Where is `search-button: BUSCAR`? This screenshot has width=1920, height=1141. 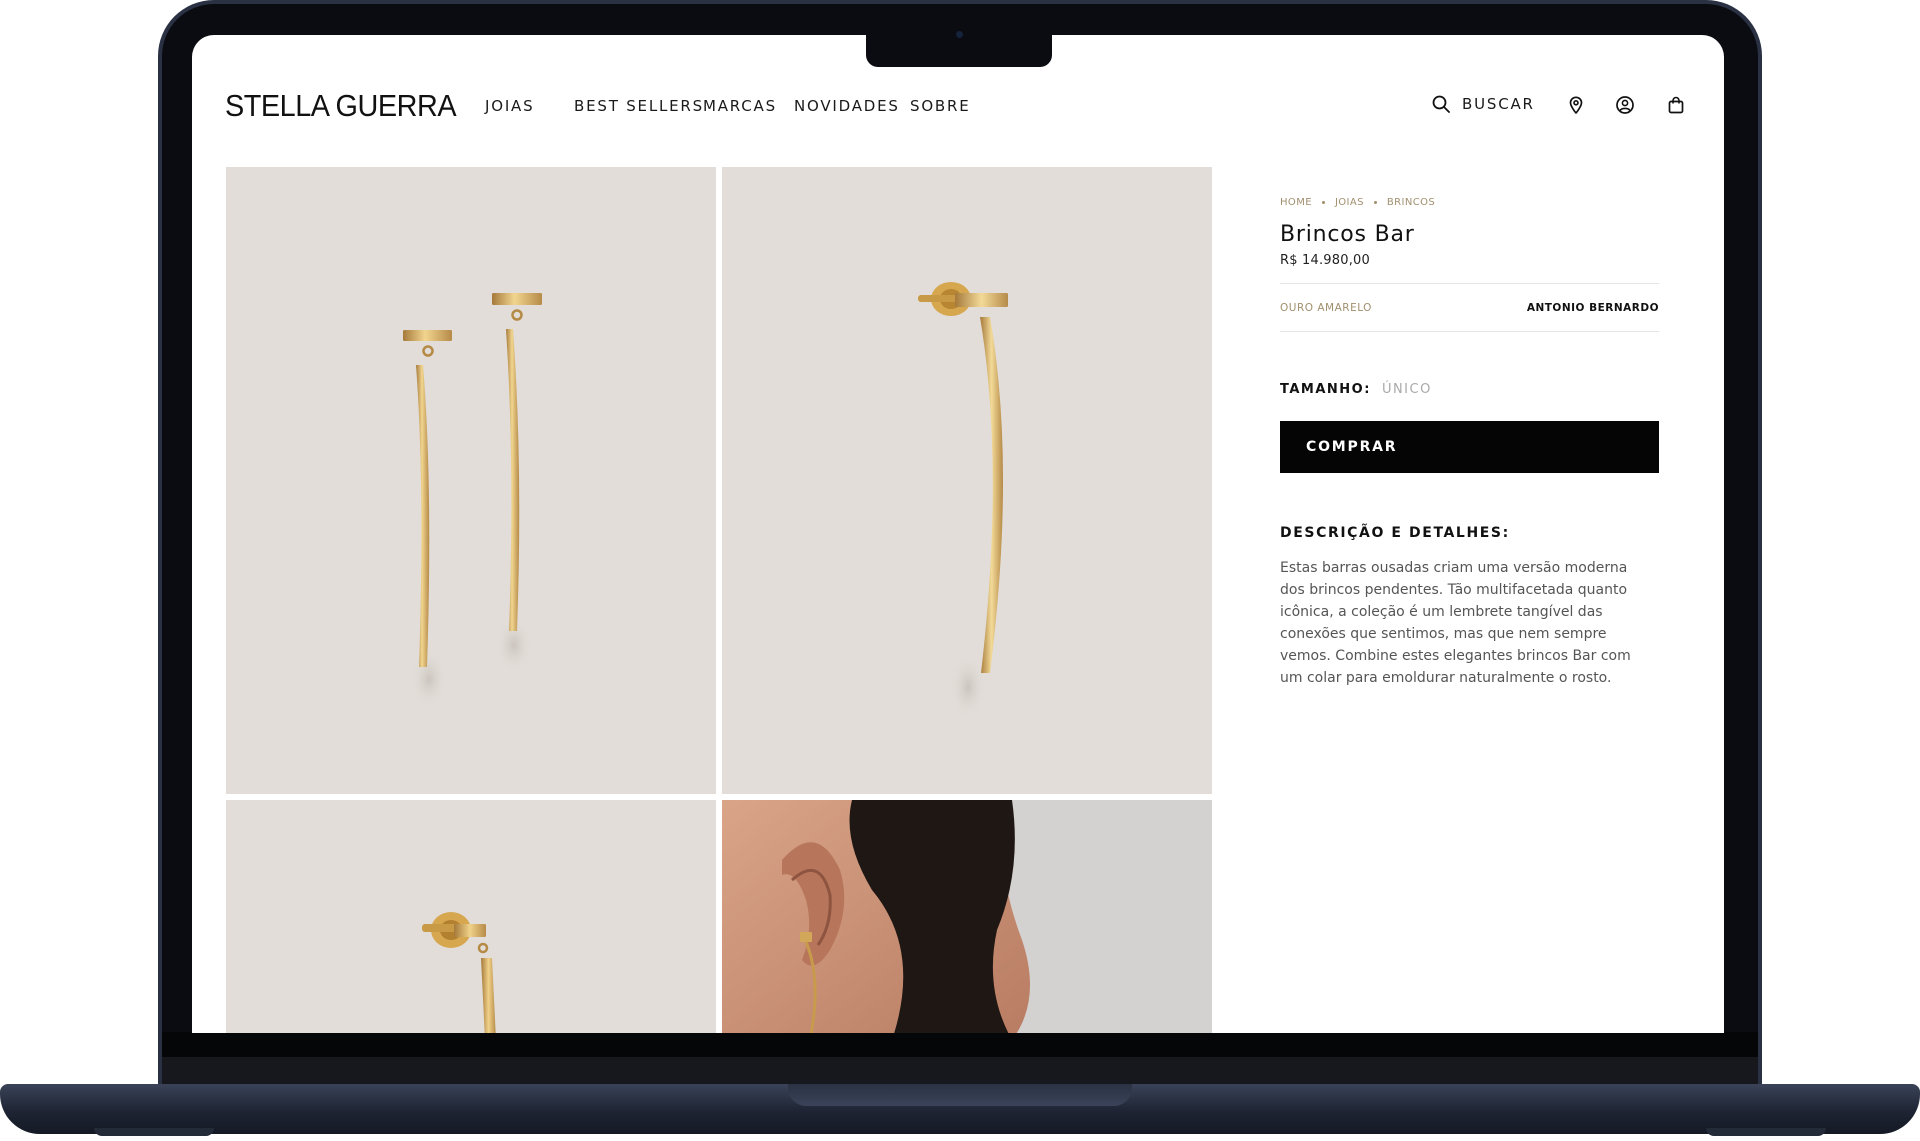
search-button: BUSCAR is located at coordinates (1483, 104).